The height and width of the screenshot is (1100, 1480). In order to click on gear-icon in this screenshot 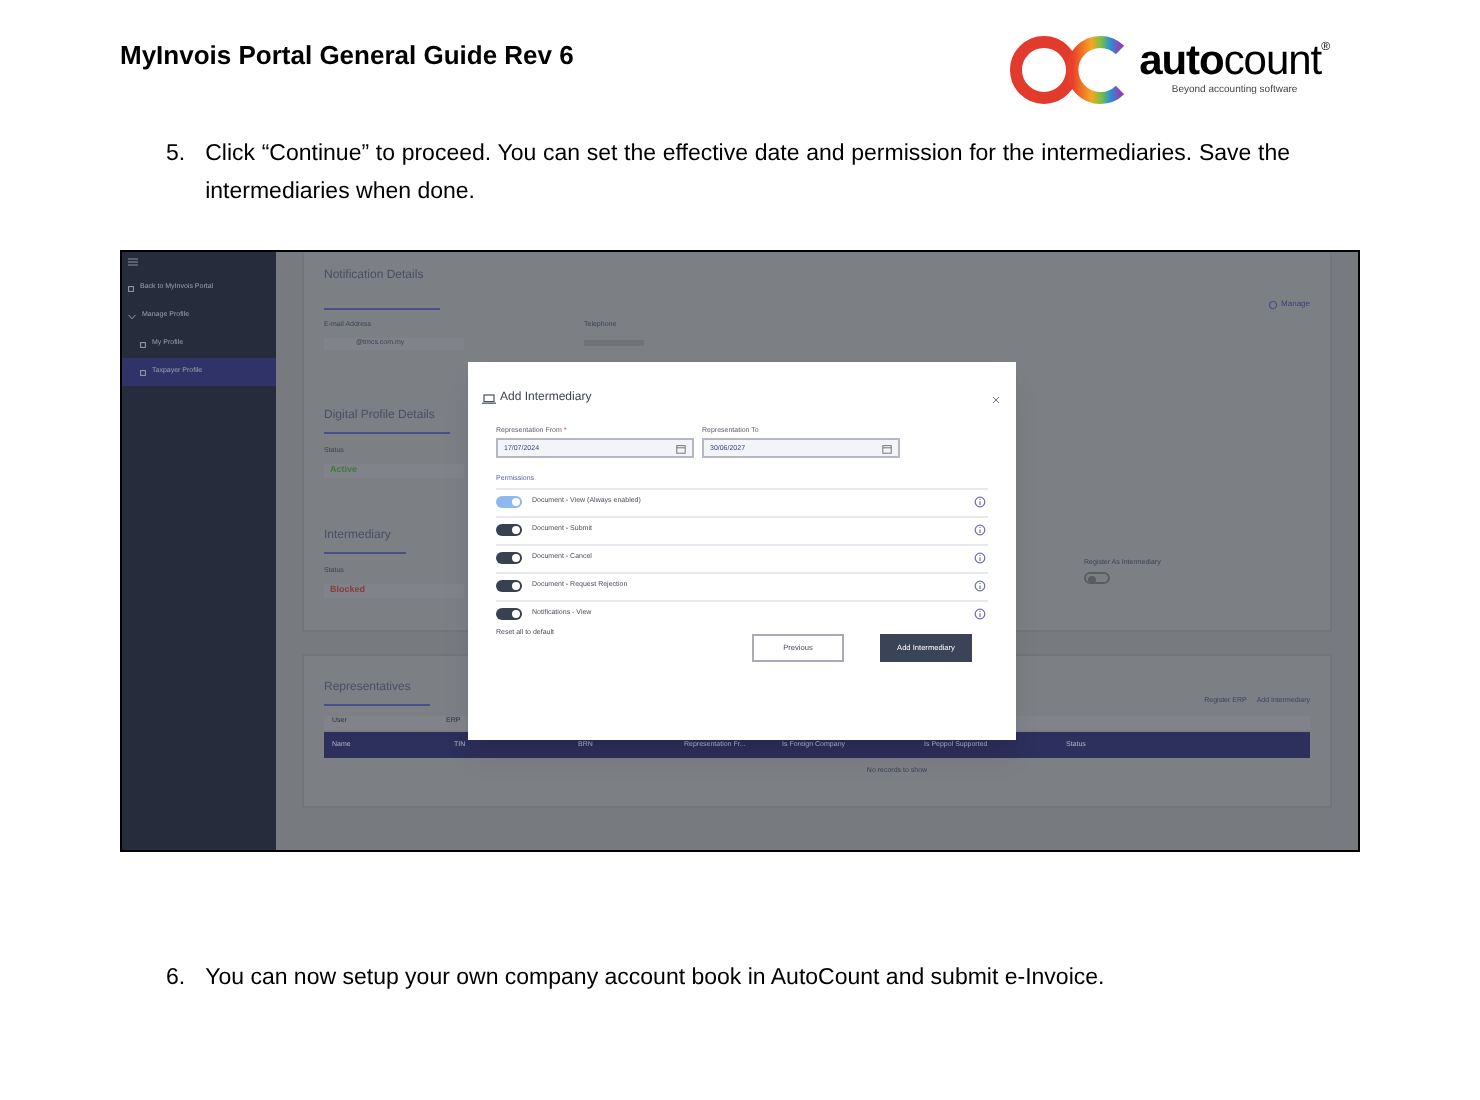, I will do `click(1272, 304)`.